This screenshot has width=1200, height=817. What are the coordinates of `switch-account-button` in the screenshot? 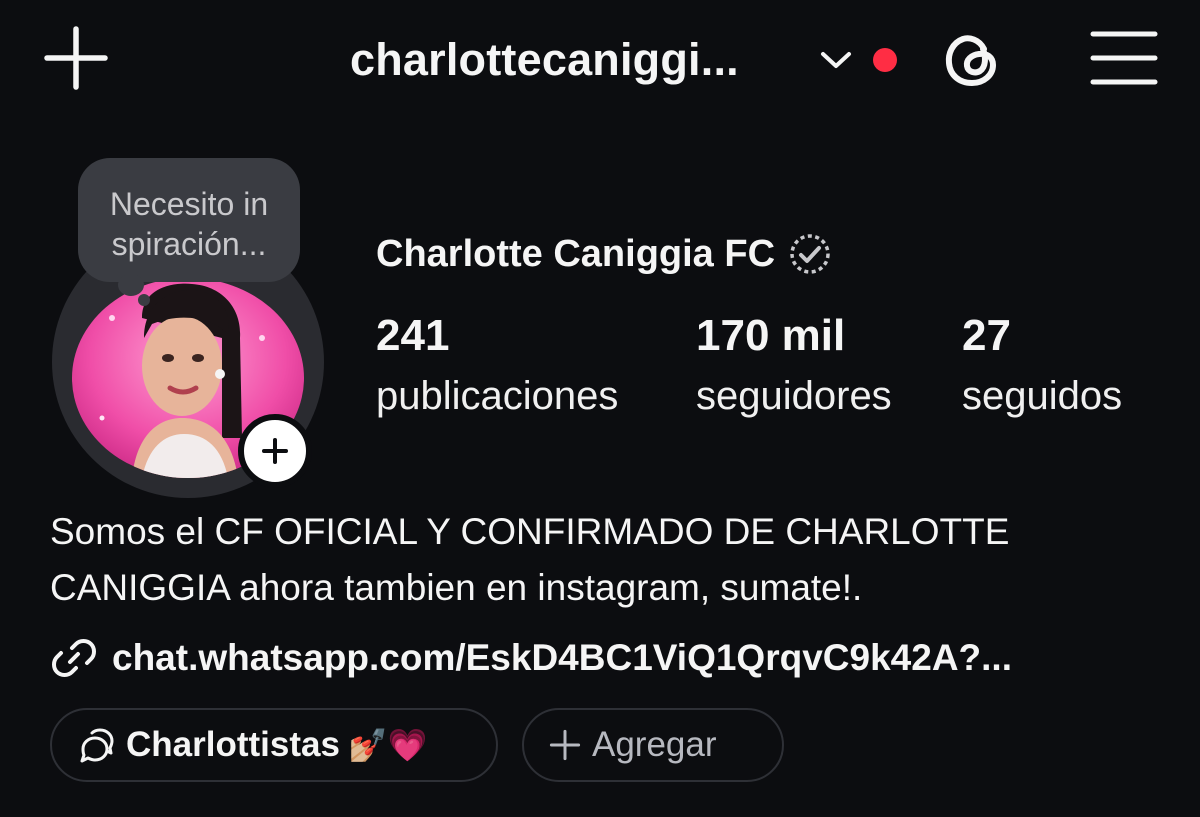 It's located at (836, 60).